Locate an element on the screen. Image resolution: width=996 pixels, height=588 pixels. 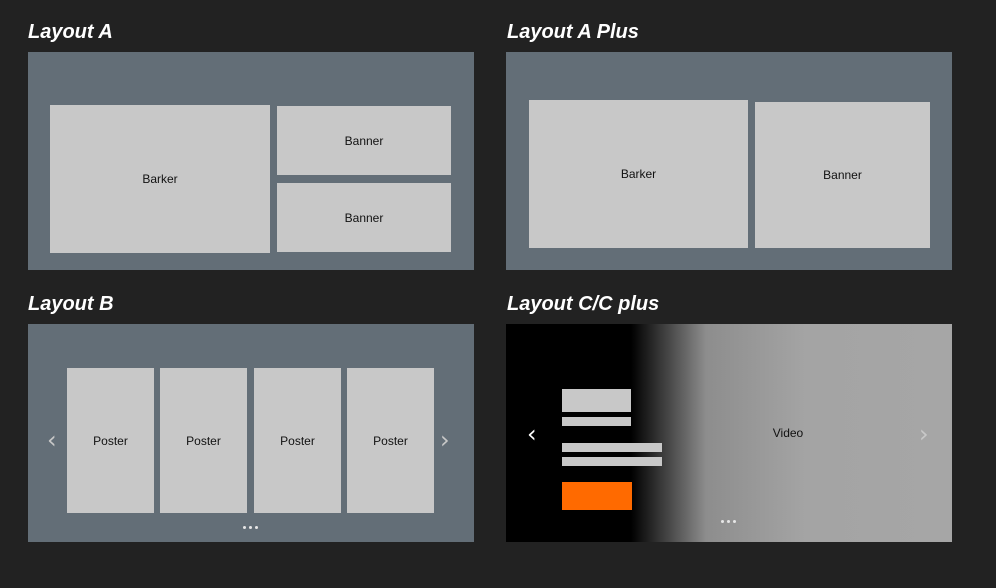
layout-a-plus-title: Layout A Plus is located at coordinates (573, 32).